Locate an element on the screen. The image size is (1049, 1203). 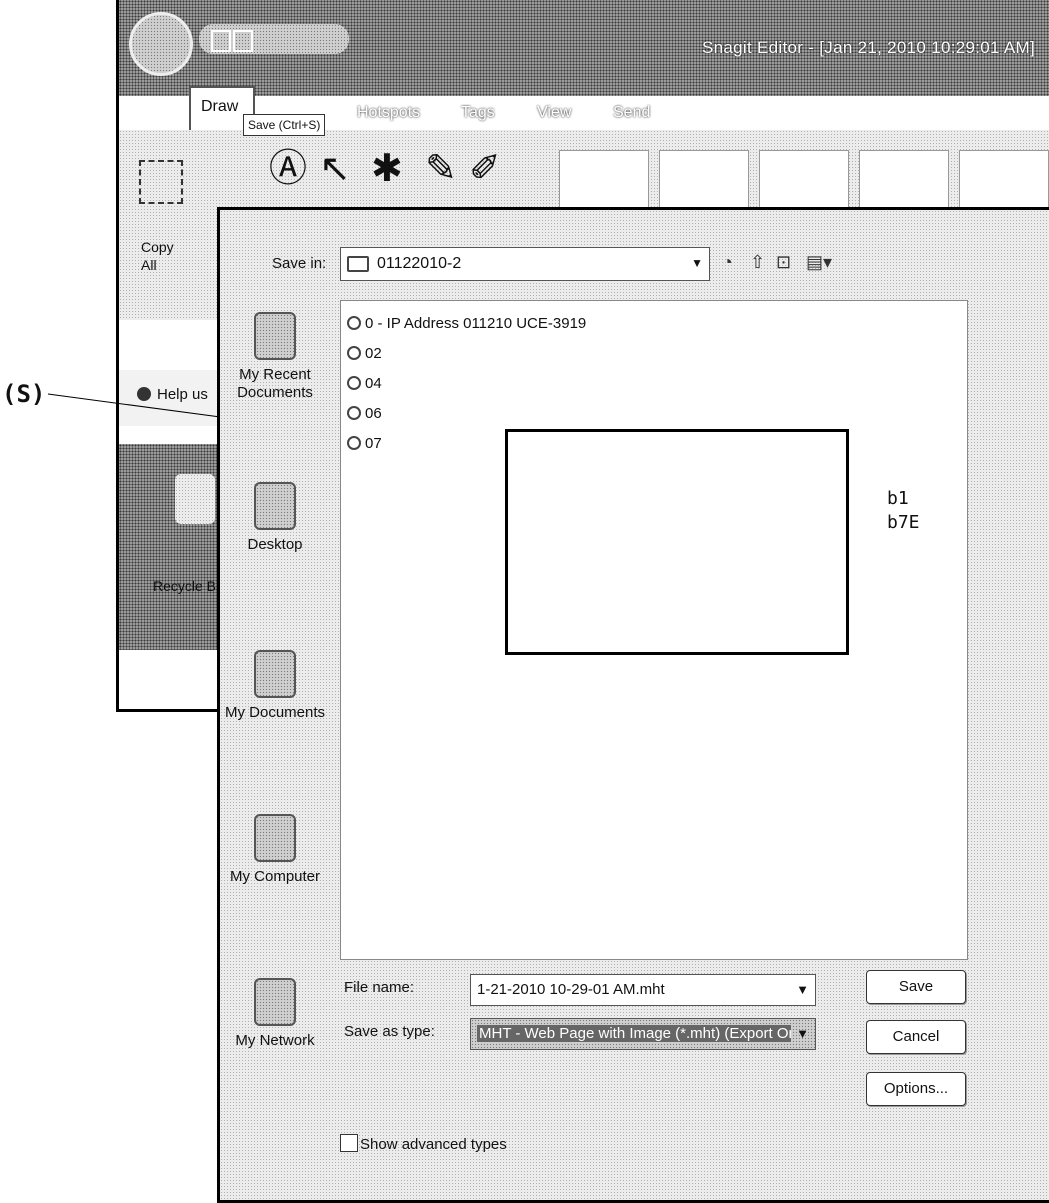
list-item: 0 - IP Address 011210 UCE-3919 is located at coordinates (466, 325).